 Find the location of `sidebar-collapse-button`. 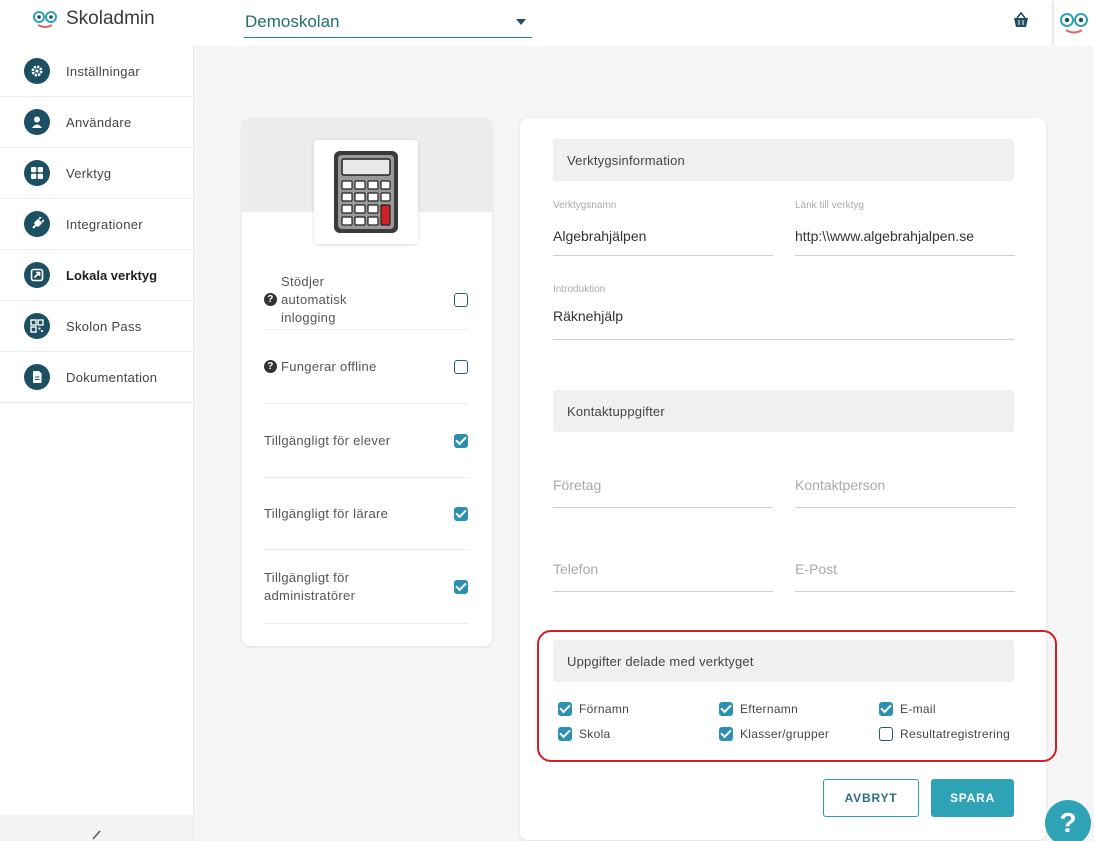

sidebar-collapse-button is located at coordinates (96, 828).